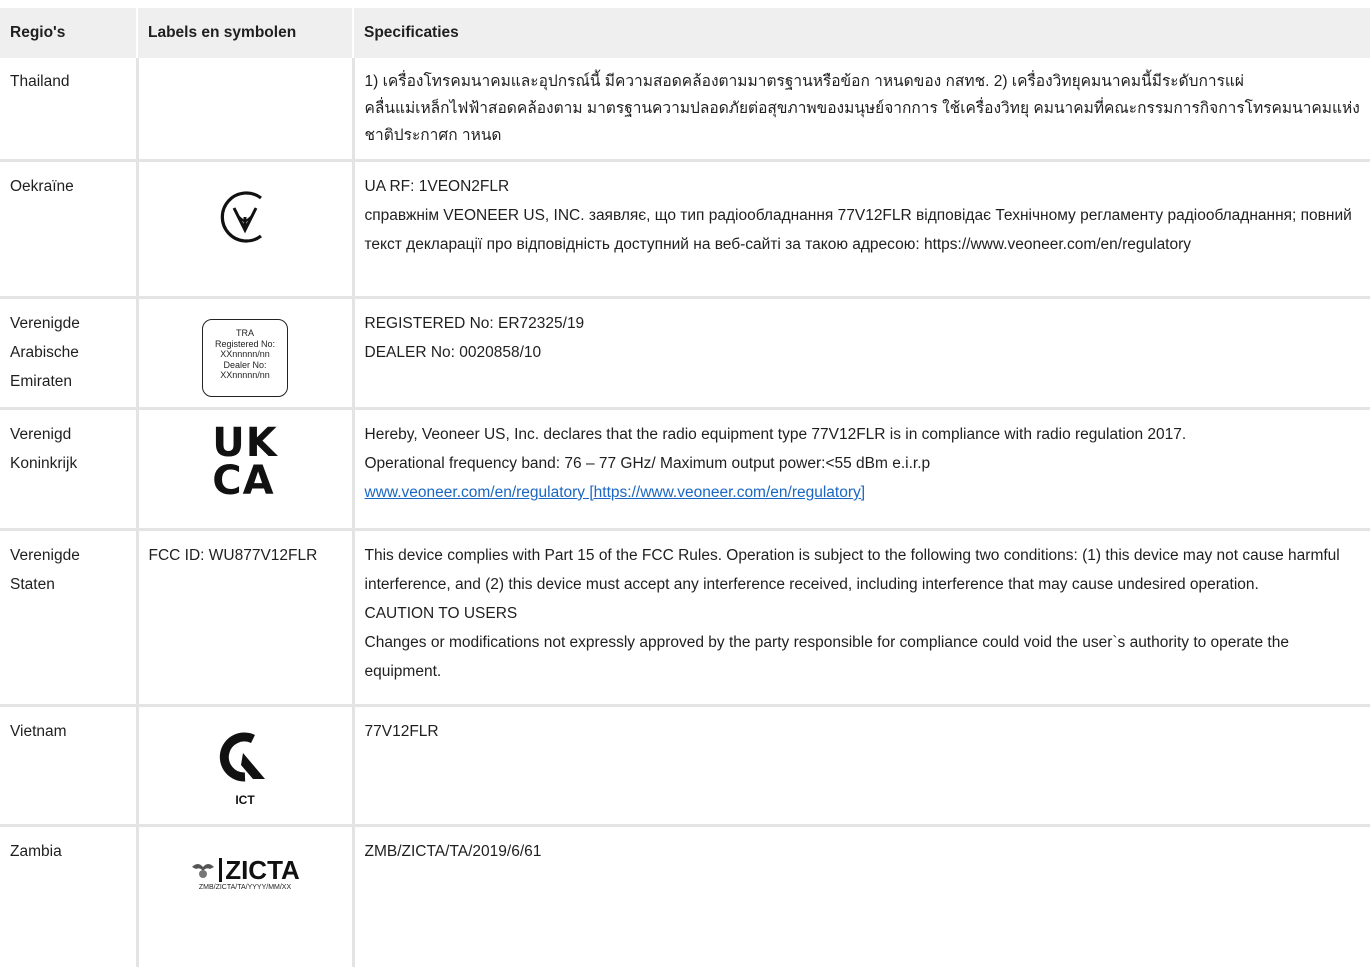 Image resolution: width=1370 pixels, height=967 pixels. Describe the element at coordinates (68, 896) in the screenshot. I see `region-cell: Zambia` at that location.